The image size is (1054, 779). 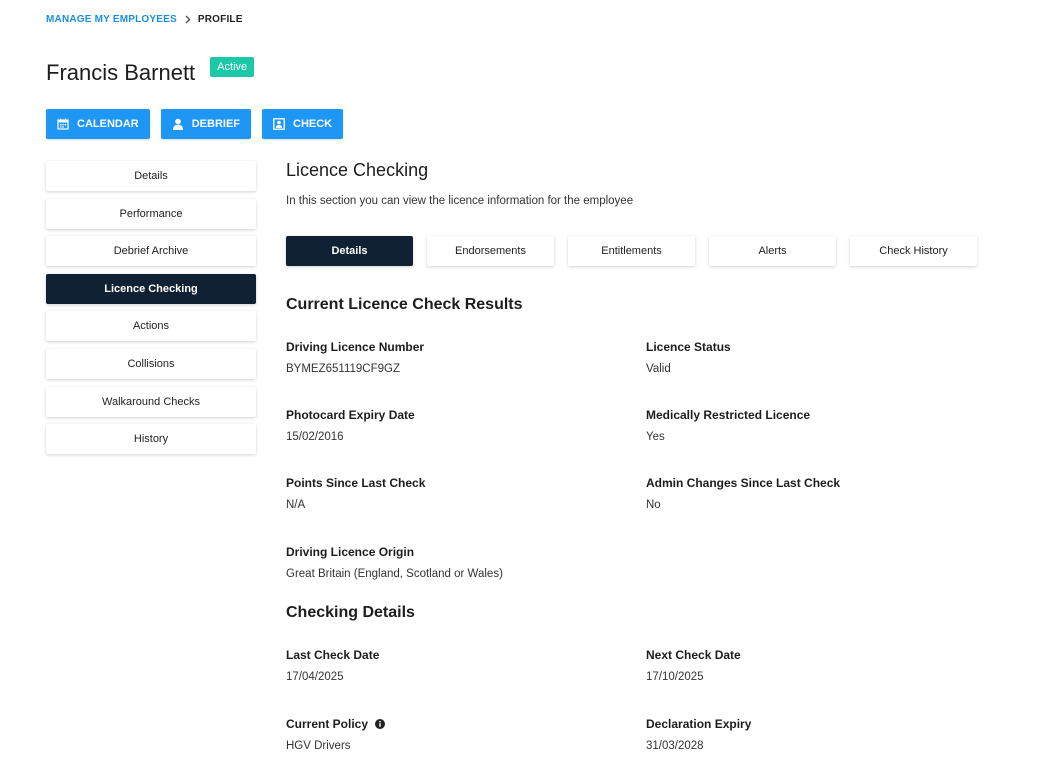 What do you see at coordinates (343, 369) in the screenshot?
I see `driving-licence-number-value: BYMEZ651119CF9GZ` at bounding box center [343, 369].